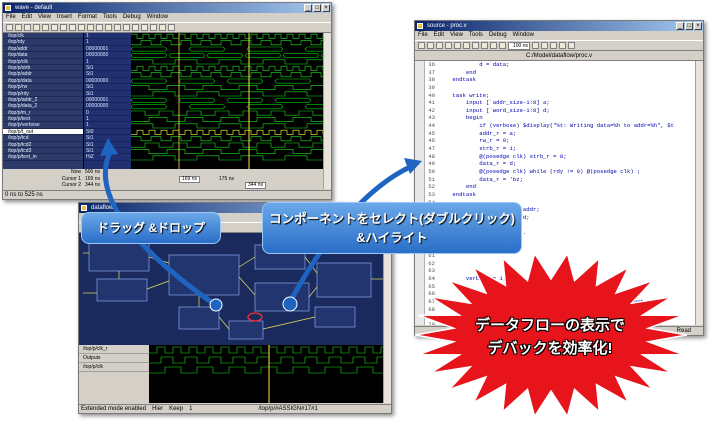  Describe the element at coordinates (550, 348) in the screenshot. I see `burst-line2: デバックを効率化!` at that location.